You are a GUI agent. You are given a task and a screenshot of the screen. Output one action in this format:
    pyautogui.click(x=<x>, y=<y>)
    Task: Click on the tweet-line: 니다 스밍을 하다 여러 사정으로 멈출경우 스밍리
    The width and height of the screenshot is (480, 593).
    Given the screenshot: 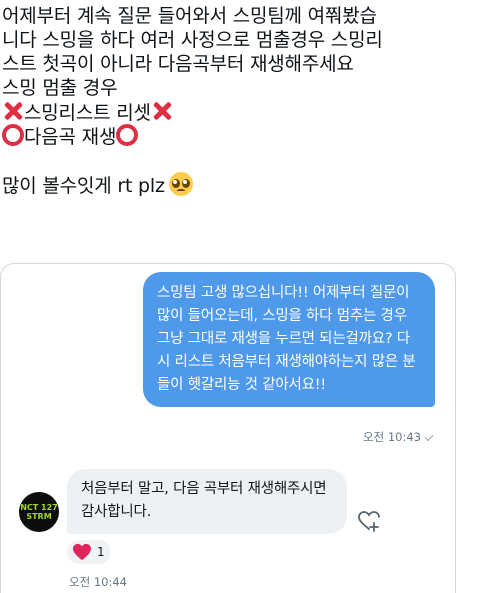 What is the action you would take?
    pyautogui.click(x=192, y=40)
    